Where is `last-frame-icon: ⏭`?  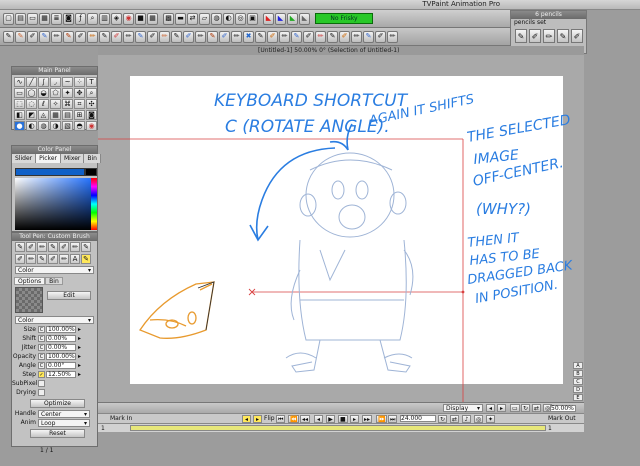
last-frame-icon: ⏭ is located at coordinates (393, 419).